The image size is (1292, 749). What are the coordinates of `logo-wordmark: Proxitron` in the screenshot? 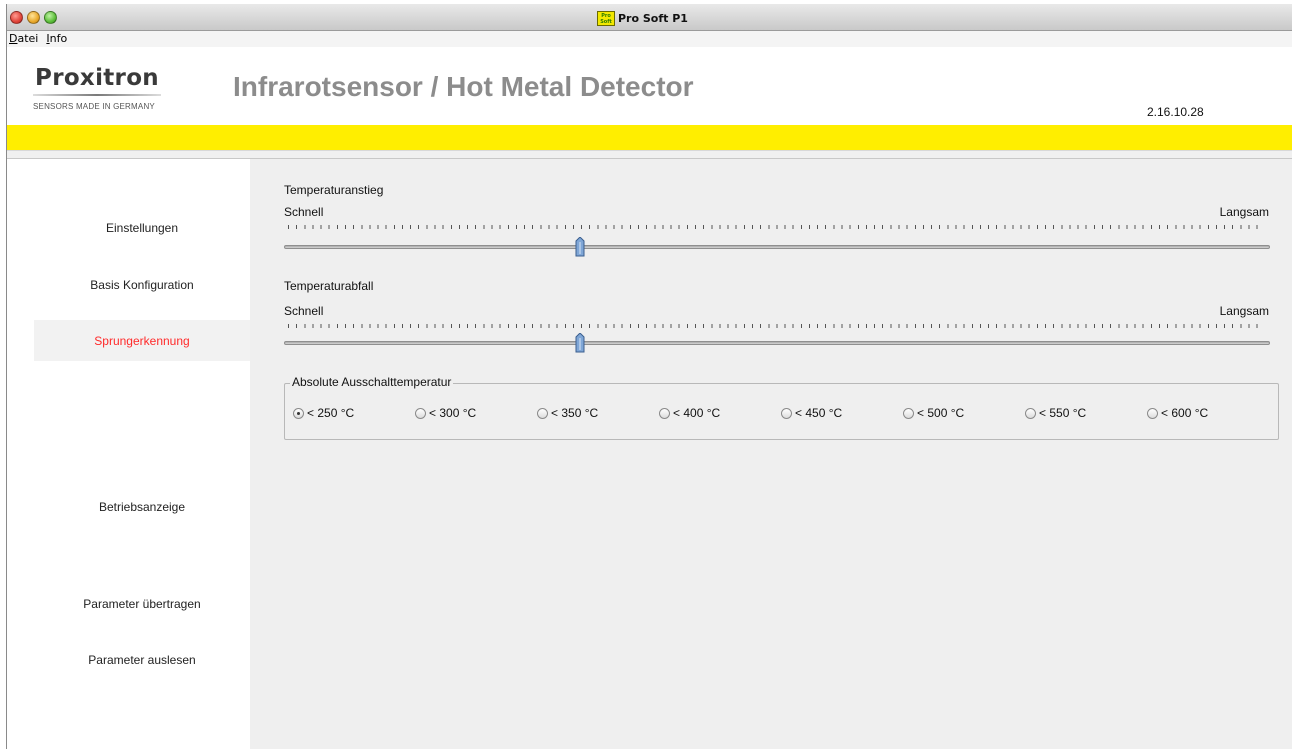 It's located at (97, 78).